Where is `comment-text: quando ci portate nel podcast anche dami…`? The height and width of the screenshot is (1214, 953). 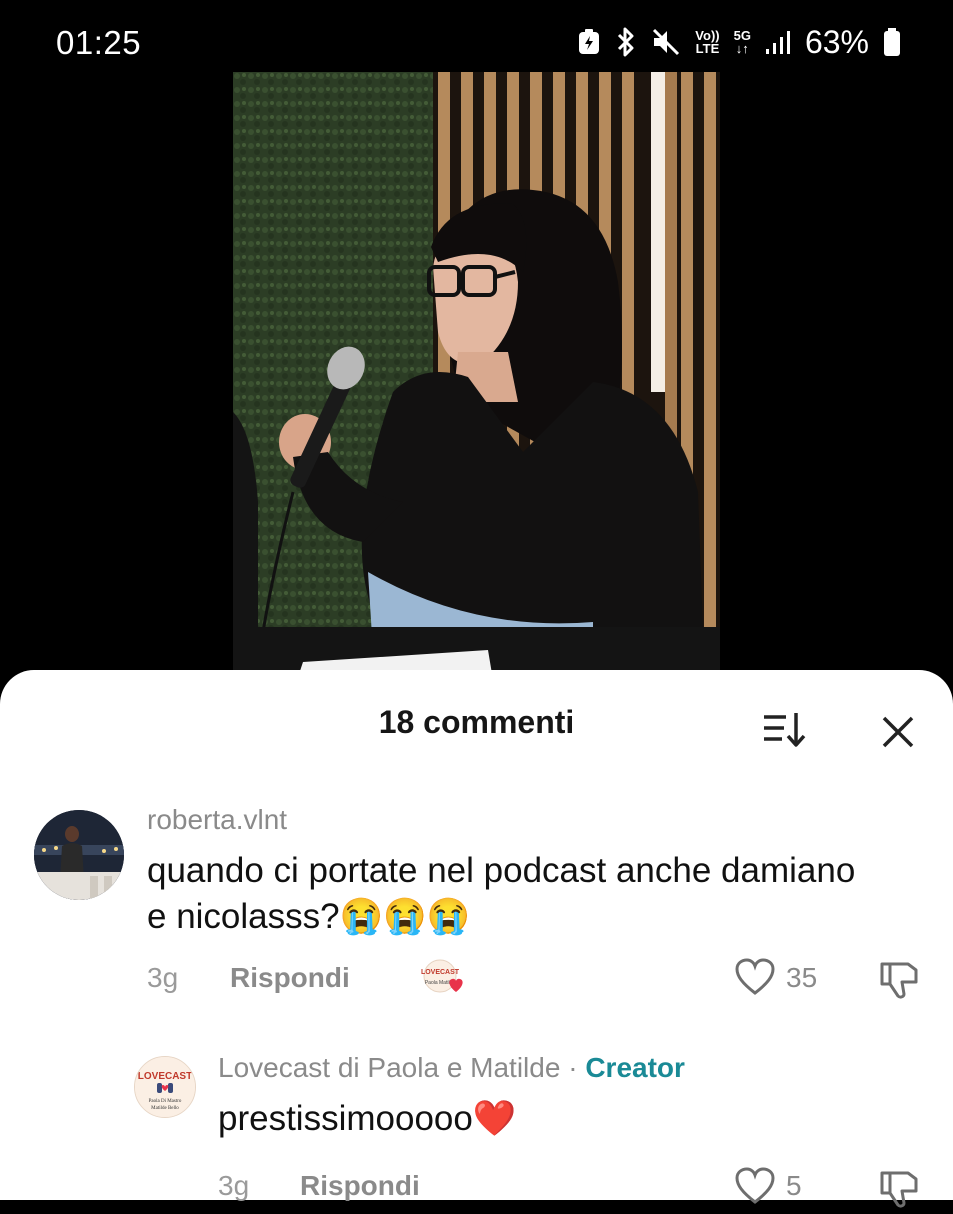 comment-text: quando ci portate nel podcast anche dami… is located at coordinates (501, 893).